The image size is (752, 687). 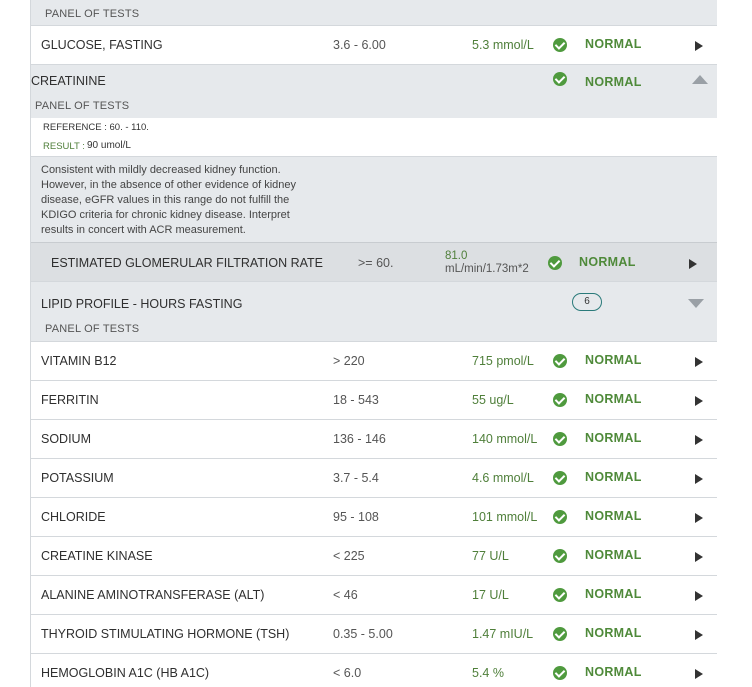 What do you see at coordinates (77, 478) in the screenshot?
I see `test-name: POTASSIUM` at bounding box center [77, 478].